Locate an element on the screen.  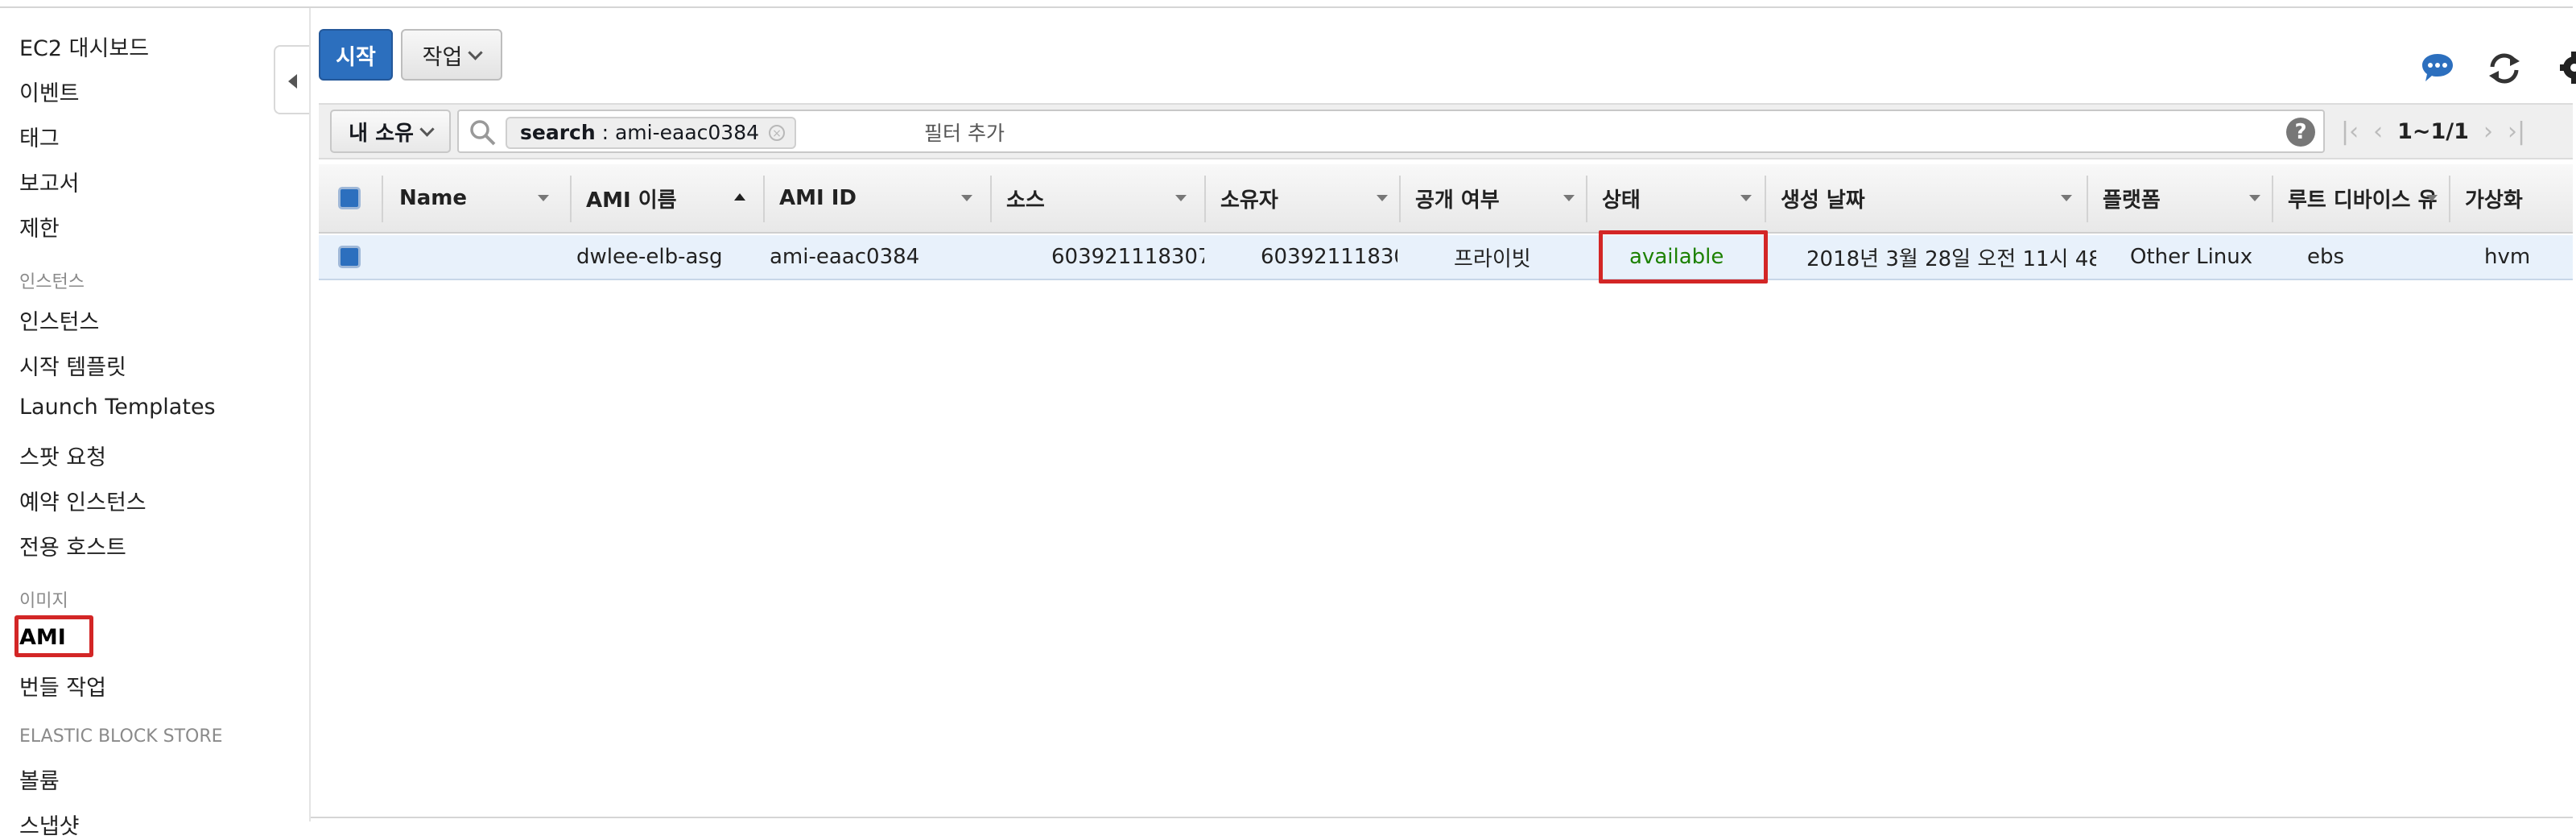
actions-button: 작업 is located at coordinates (451, 55).